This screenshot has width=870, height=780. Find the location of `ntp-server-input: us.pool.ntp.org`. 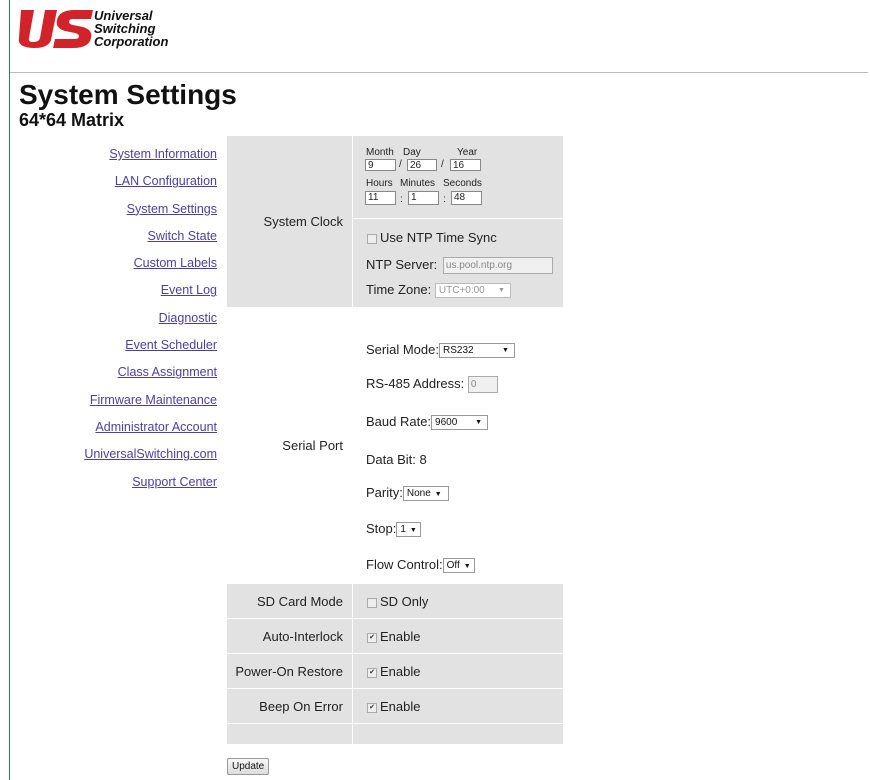

ntp-server-input: us.pool.ntp.org is located at coordinates (497, 266).